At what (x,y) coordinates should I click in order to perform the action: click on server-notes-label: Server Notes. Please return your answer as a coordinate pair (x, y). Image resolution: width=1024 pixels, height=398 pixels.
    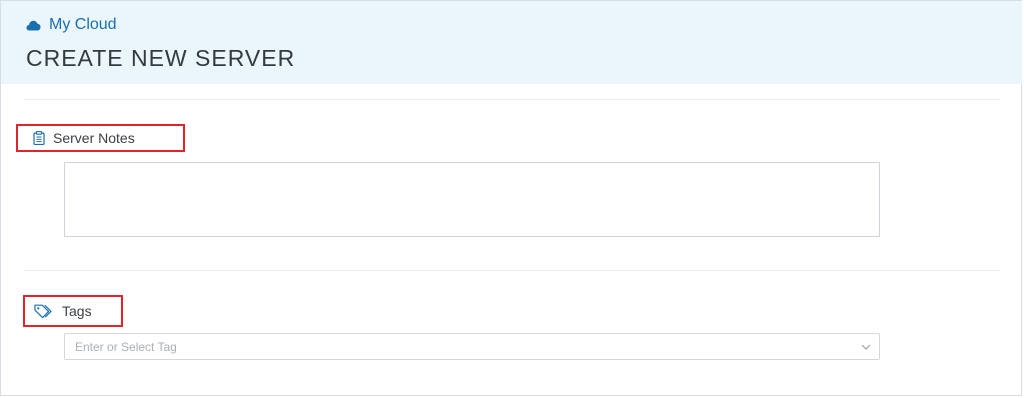
    Looking at the image, I should click on (100, 138).